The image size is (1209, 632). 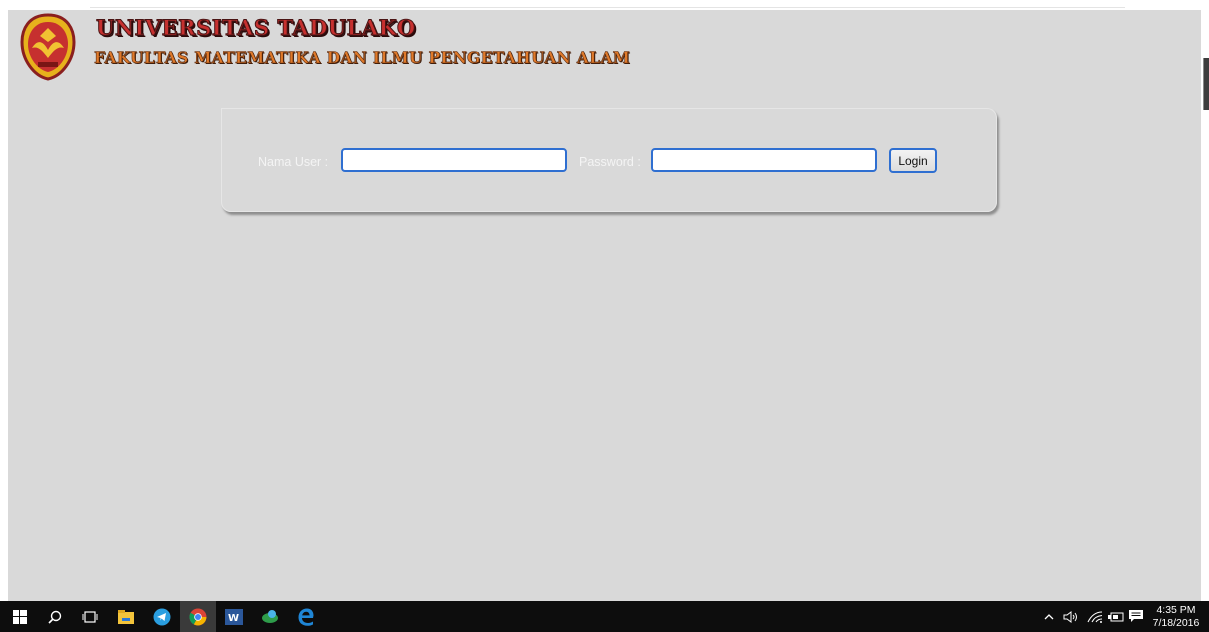 I want to click on battery-icon, so click(x=1116, y=616).